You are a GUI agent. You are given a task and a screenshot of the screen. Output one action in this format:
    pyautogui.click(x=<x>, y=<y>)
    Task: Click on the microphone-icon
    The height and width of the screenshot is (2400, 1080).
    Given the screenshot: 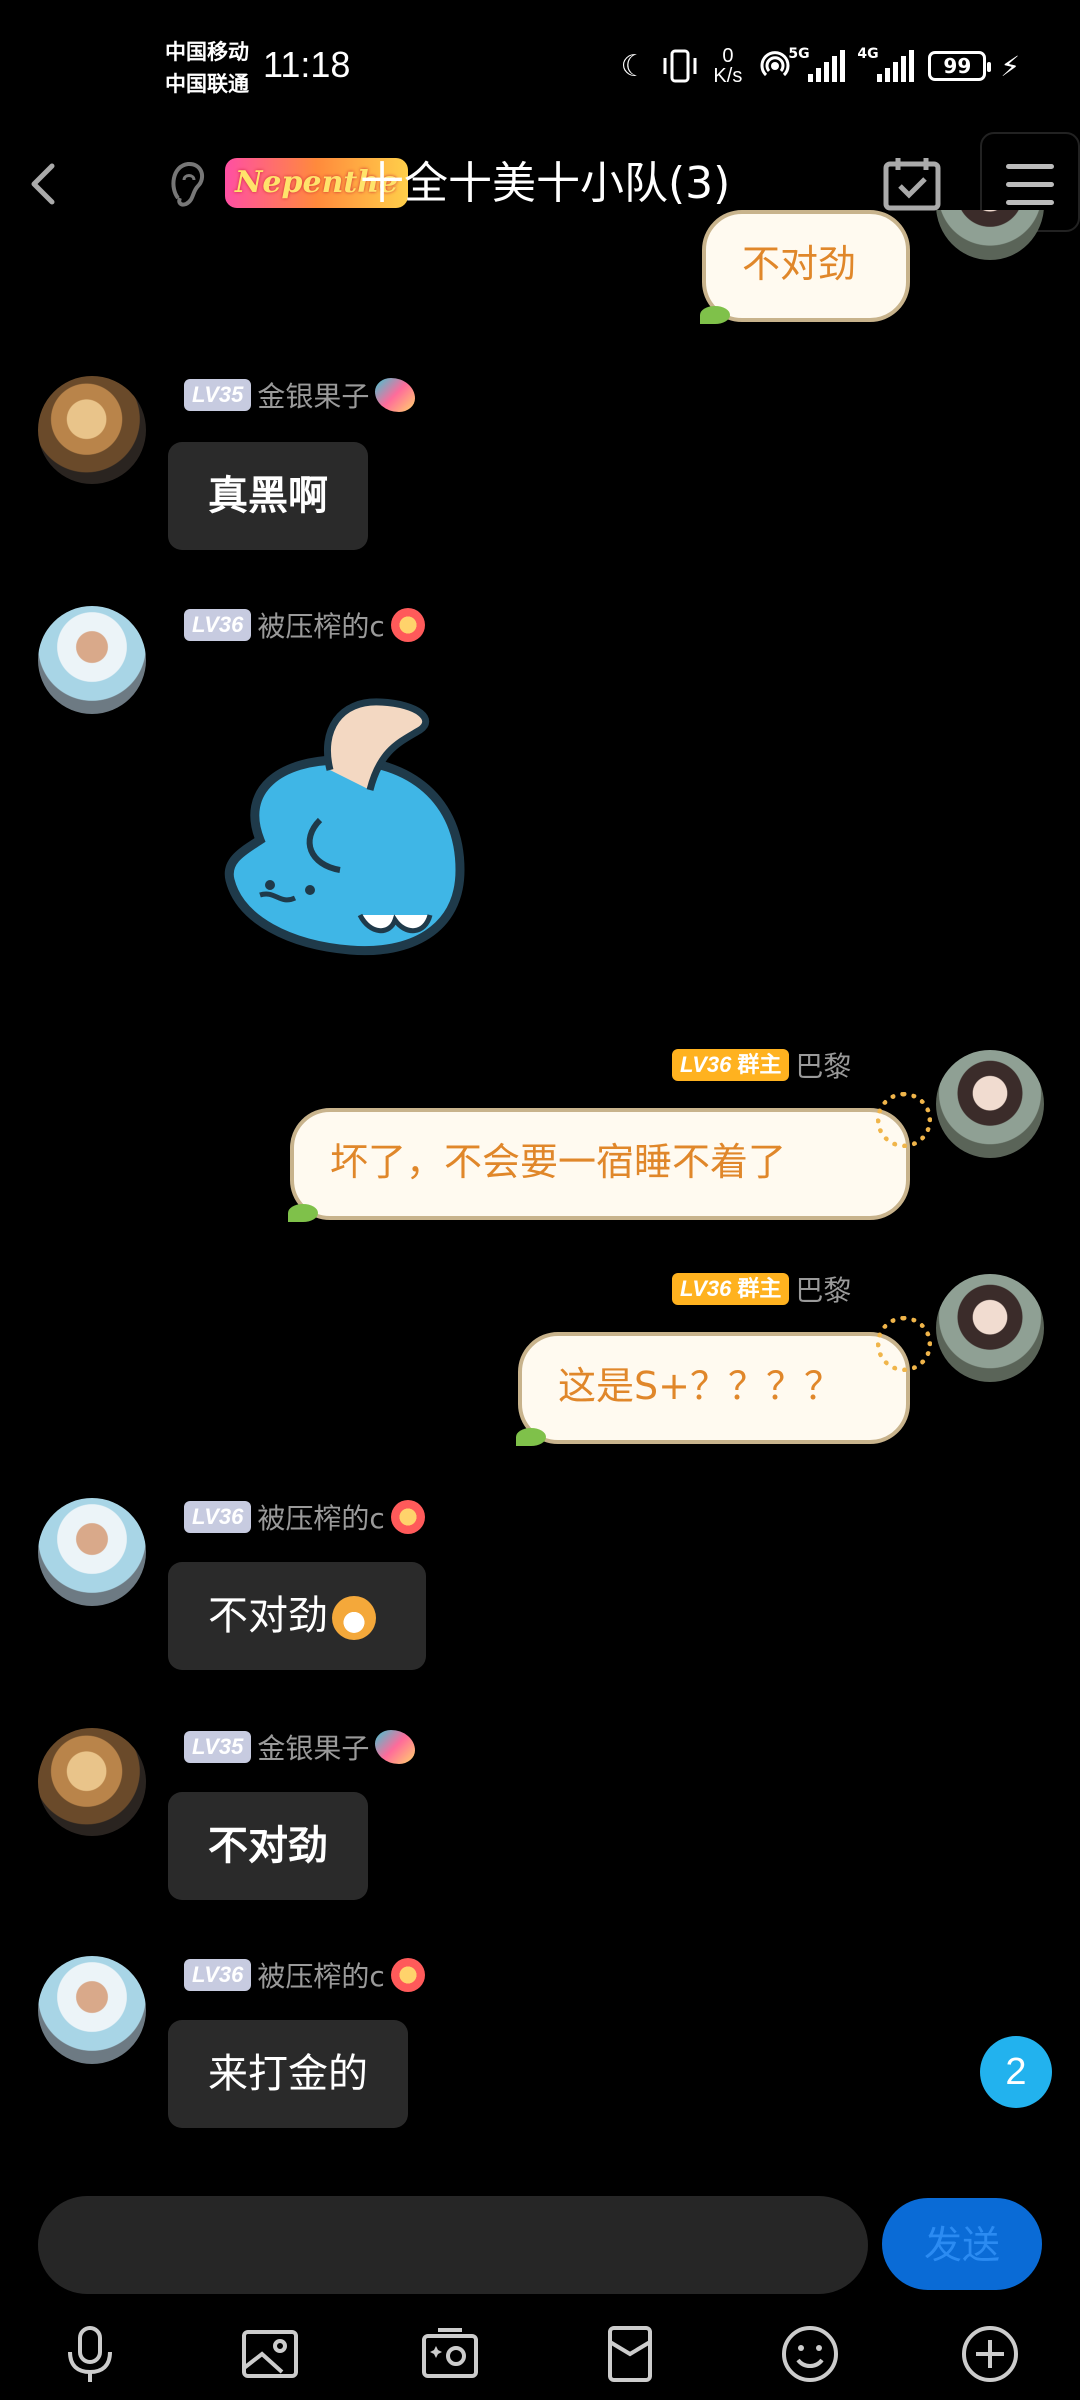 What is the action you would take?
    pyautogui.click(x=90, y=2354)
    